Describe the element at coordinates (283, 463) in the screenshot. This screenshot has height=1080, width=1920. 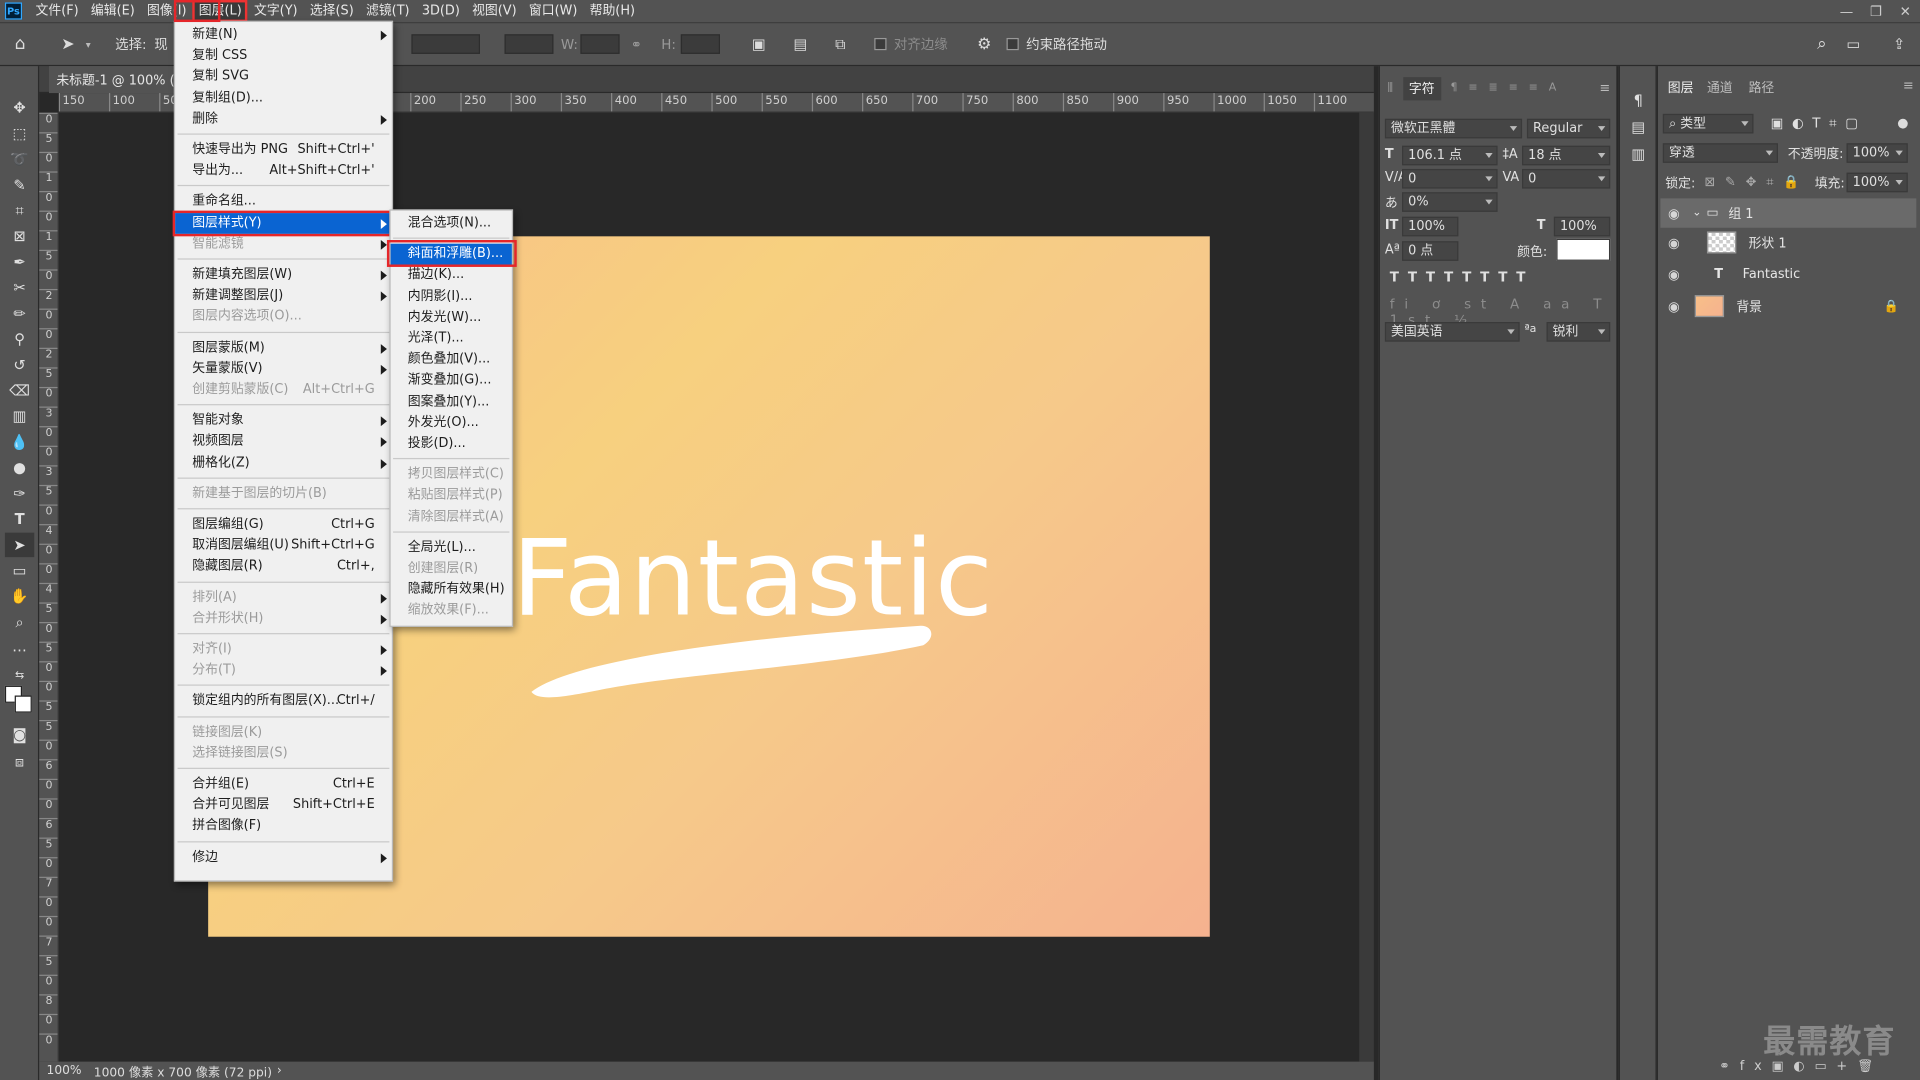
I see `layer-menu-item: 栅格化(Z)` at that location.